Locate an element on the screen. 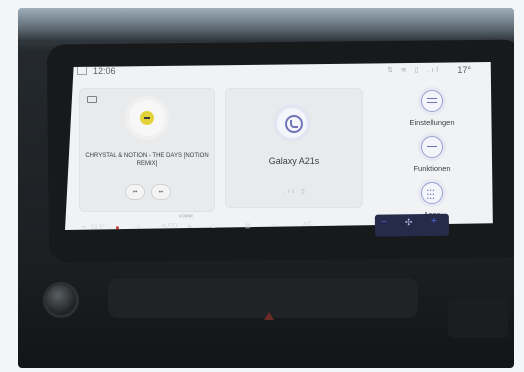 The height and width of the screenshot is (372, 524). settings-icon is located at coordinates (432, 101).